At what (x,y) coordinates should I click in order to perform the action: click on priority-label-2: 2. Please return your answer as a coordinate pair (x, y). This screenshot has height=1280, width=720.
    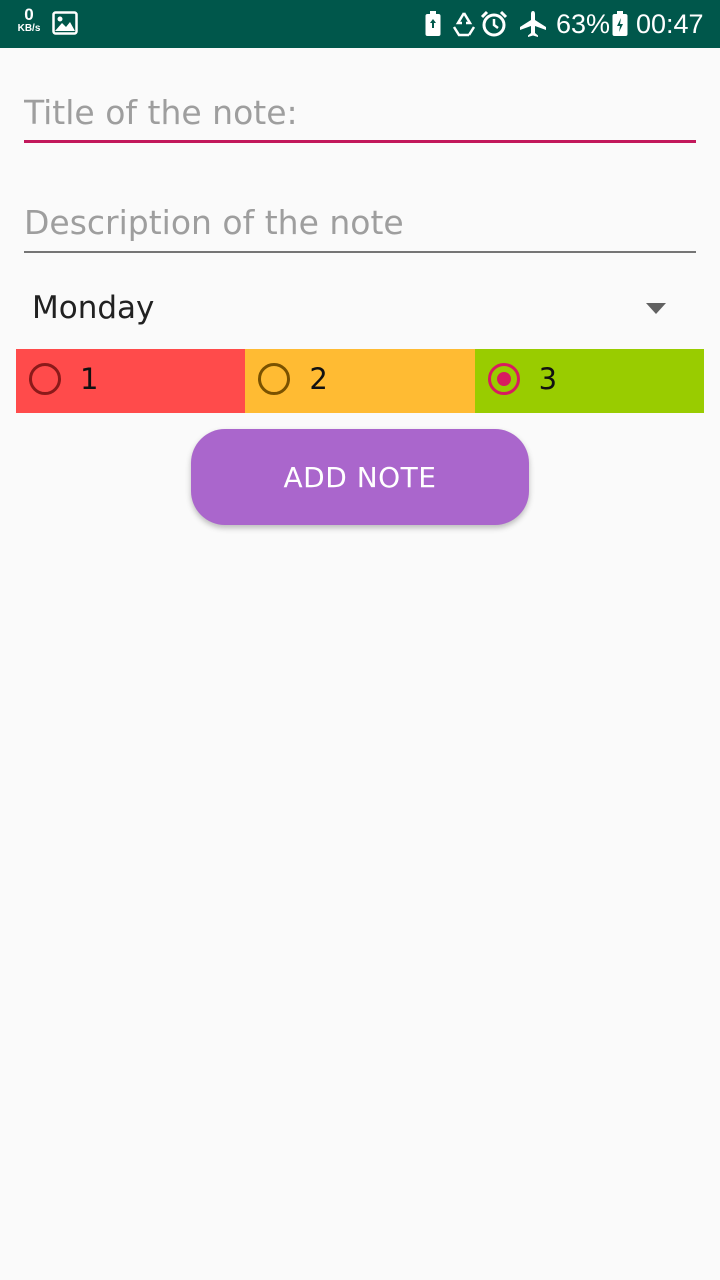
    Looking at the image, I should click on (318, 379).